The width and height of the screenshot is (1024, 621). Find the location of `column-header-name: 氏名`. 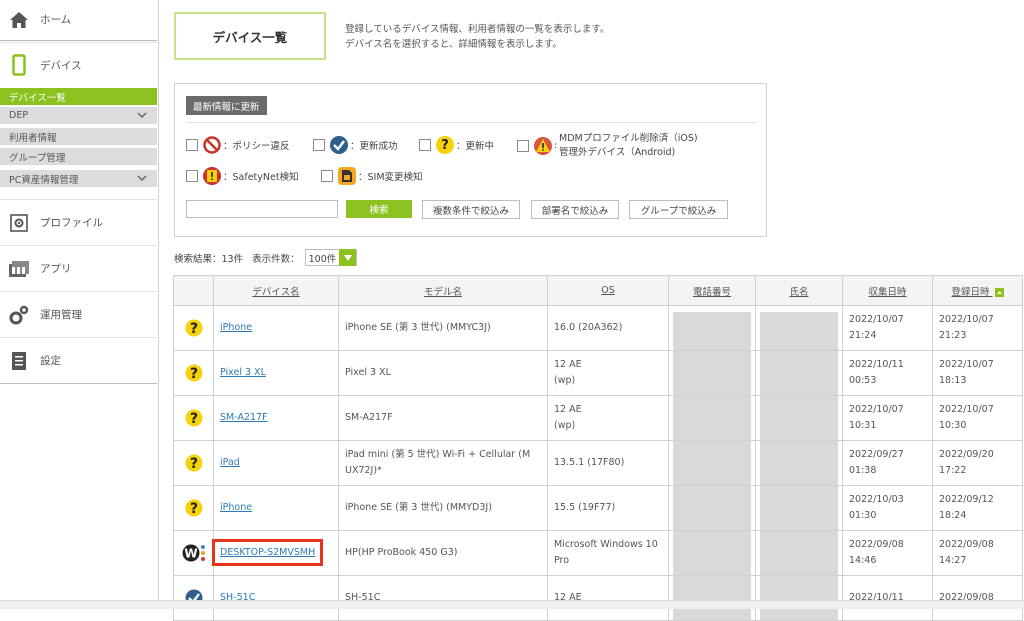

column-header-name: 氏名 is located at coordinates (799, 290).